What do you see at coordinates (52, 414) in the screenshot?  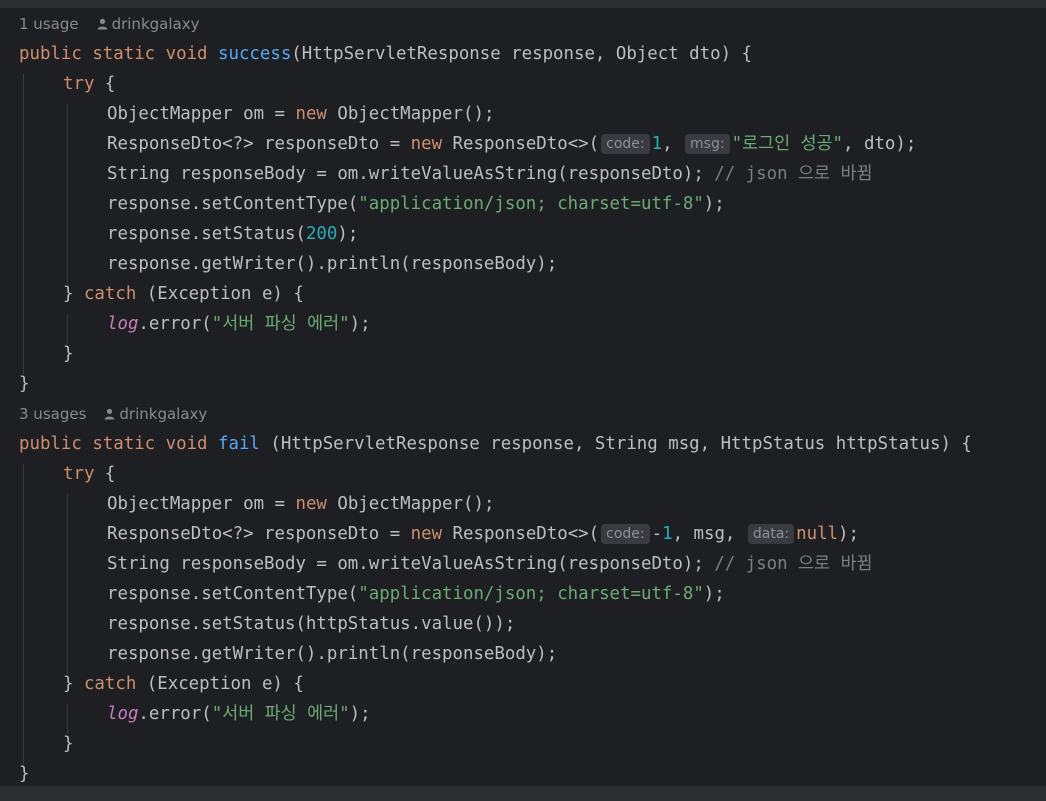 I see `usages-count: 3 usages` at bounding box center [52, 414].